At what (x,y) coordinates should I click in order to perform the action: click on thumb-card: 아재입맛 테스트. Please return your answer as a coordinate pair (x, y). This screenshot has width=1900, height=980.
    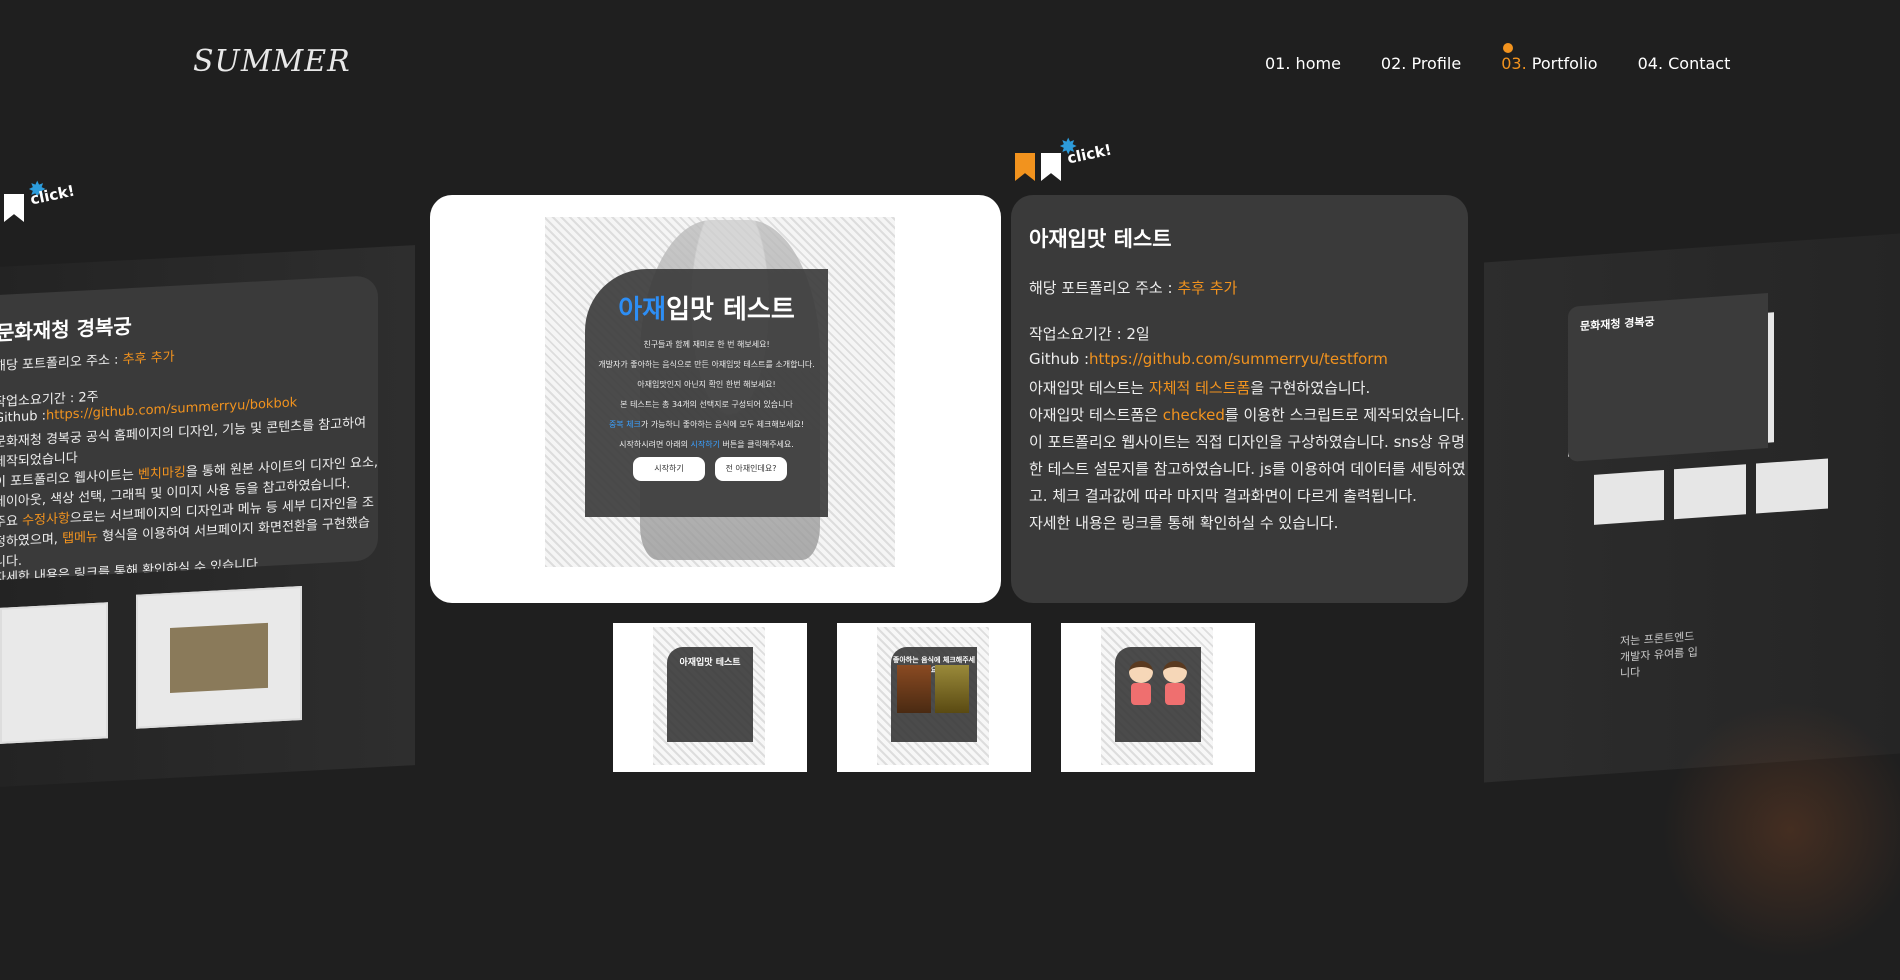
    Looking at the image, I should click on (710, 694).